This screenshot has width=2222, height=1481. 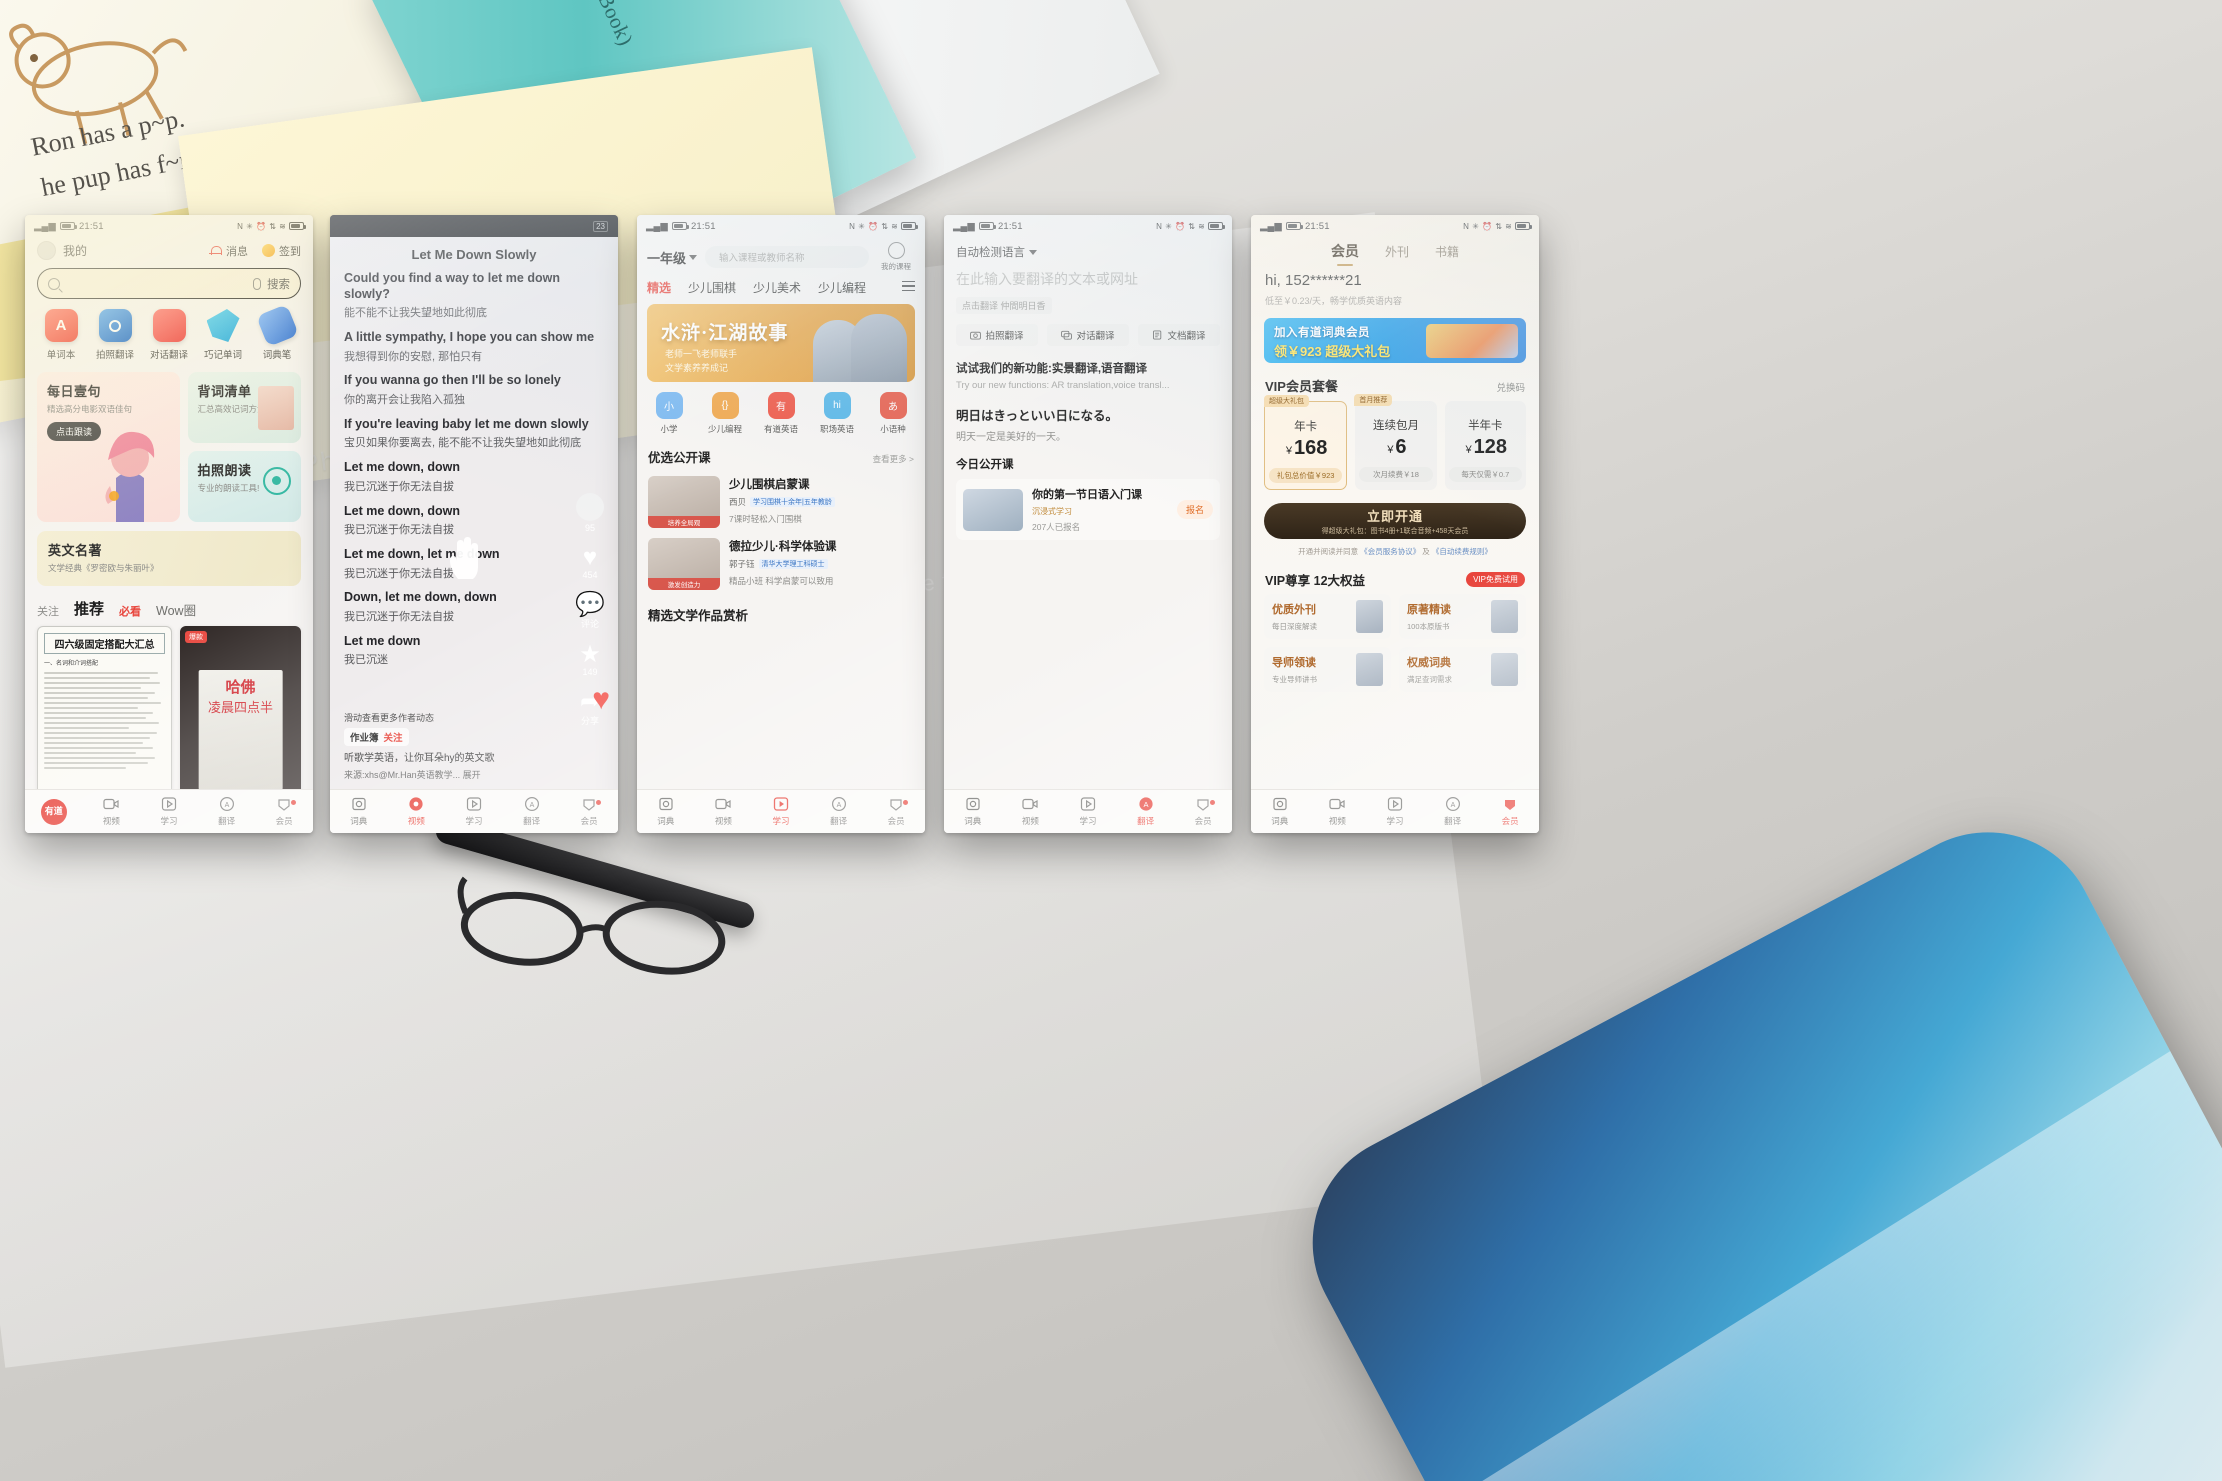 I want to click on redeem-code-link: 兑换码, so click(x=1510, y=387).